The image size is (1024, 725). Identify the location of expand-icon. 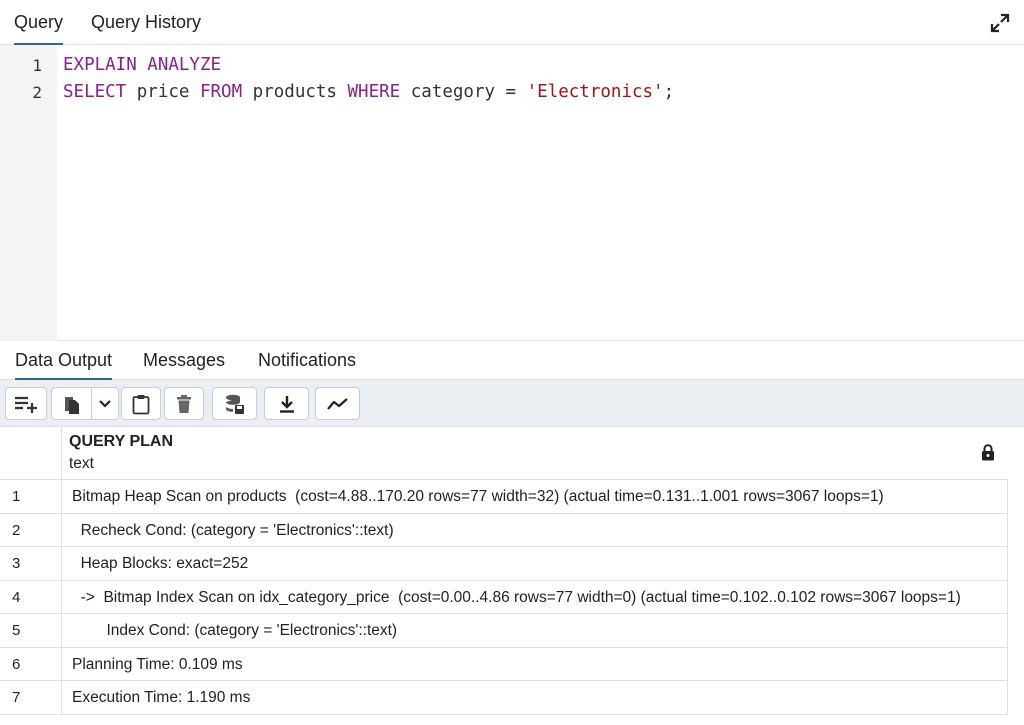
(1000, 23).